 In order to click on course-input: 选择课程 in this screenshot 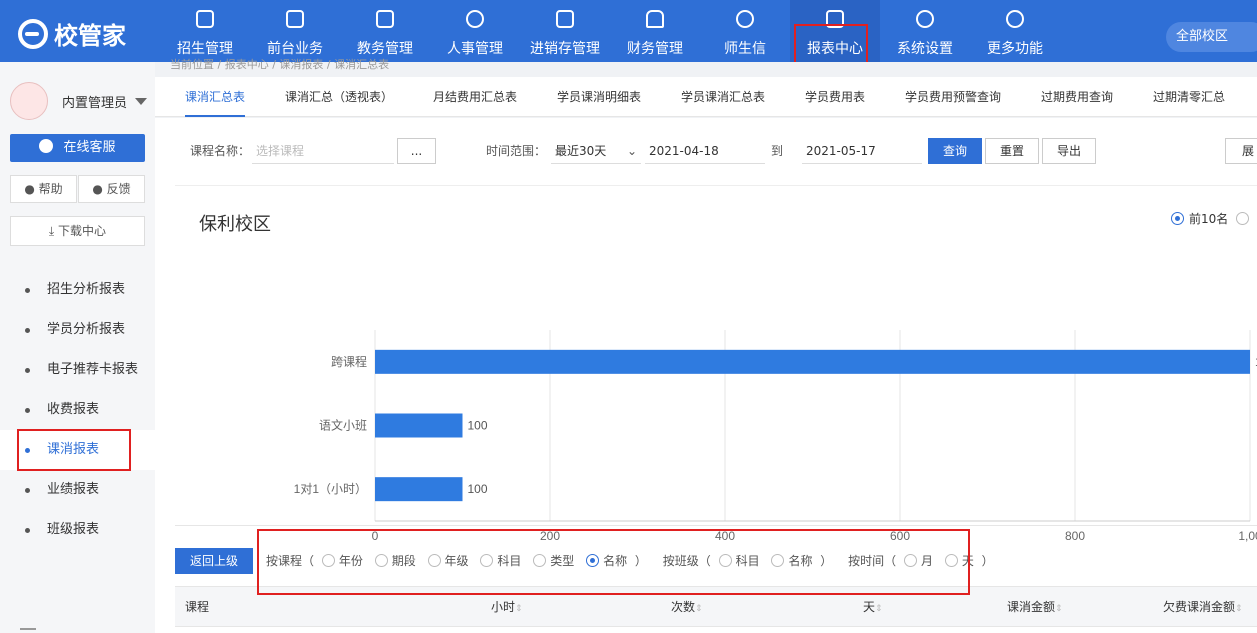, I will do `click(323, 151)`.